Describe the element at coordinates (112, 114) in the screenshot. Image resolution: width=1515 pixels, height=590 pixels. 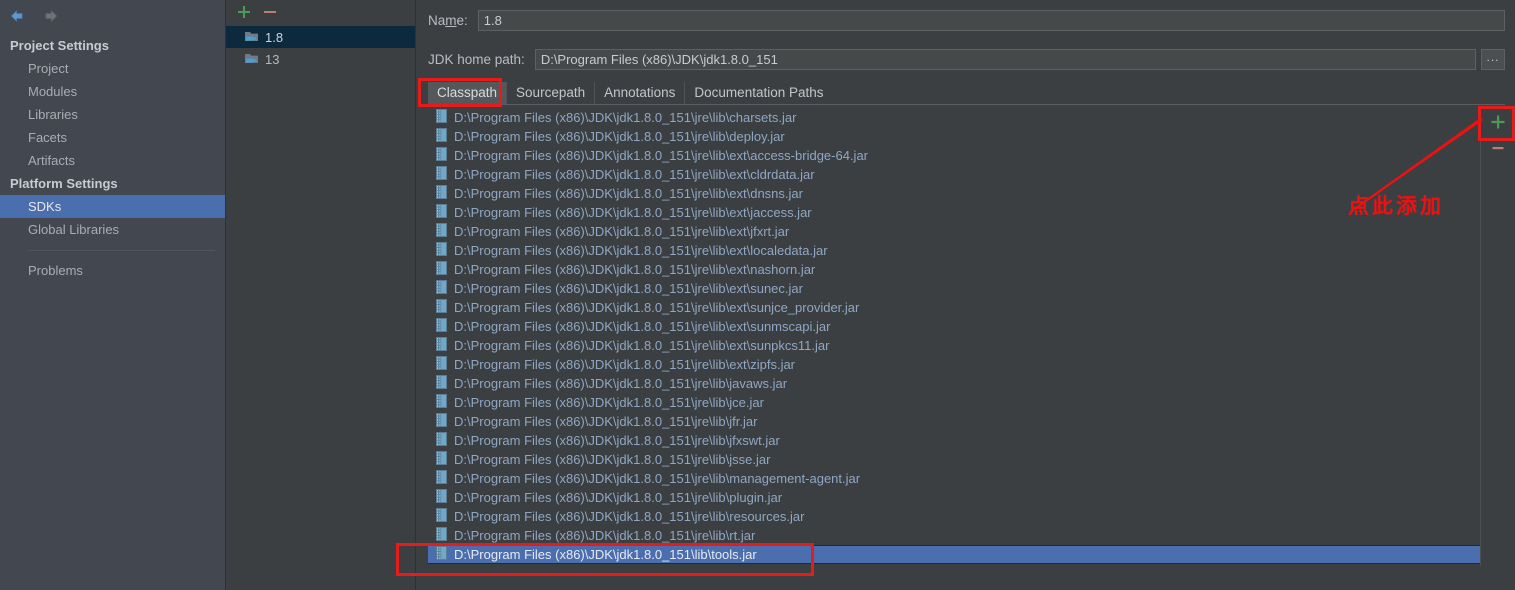
I see `sidebar-item-libraries: Libraries` at that location.